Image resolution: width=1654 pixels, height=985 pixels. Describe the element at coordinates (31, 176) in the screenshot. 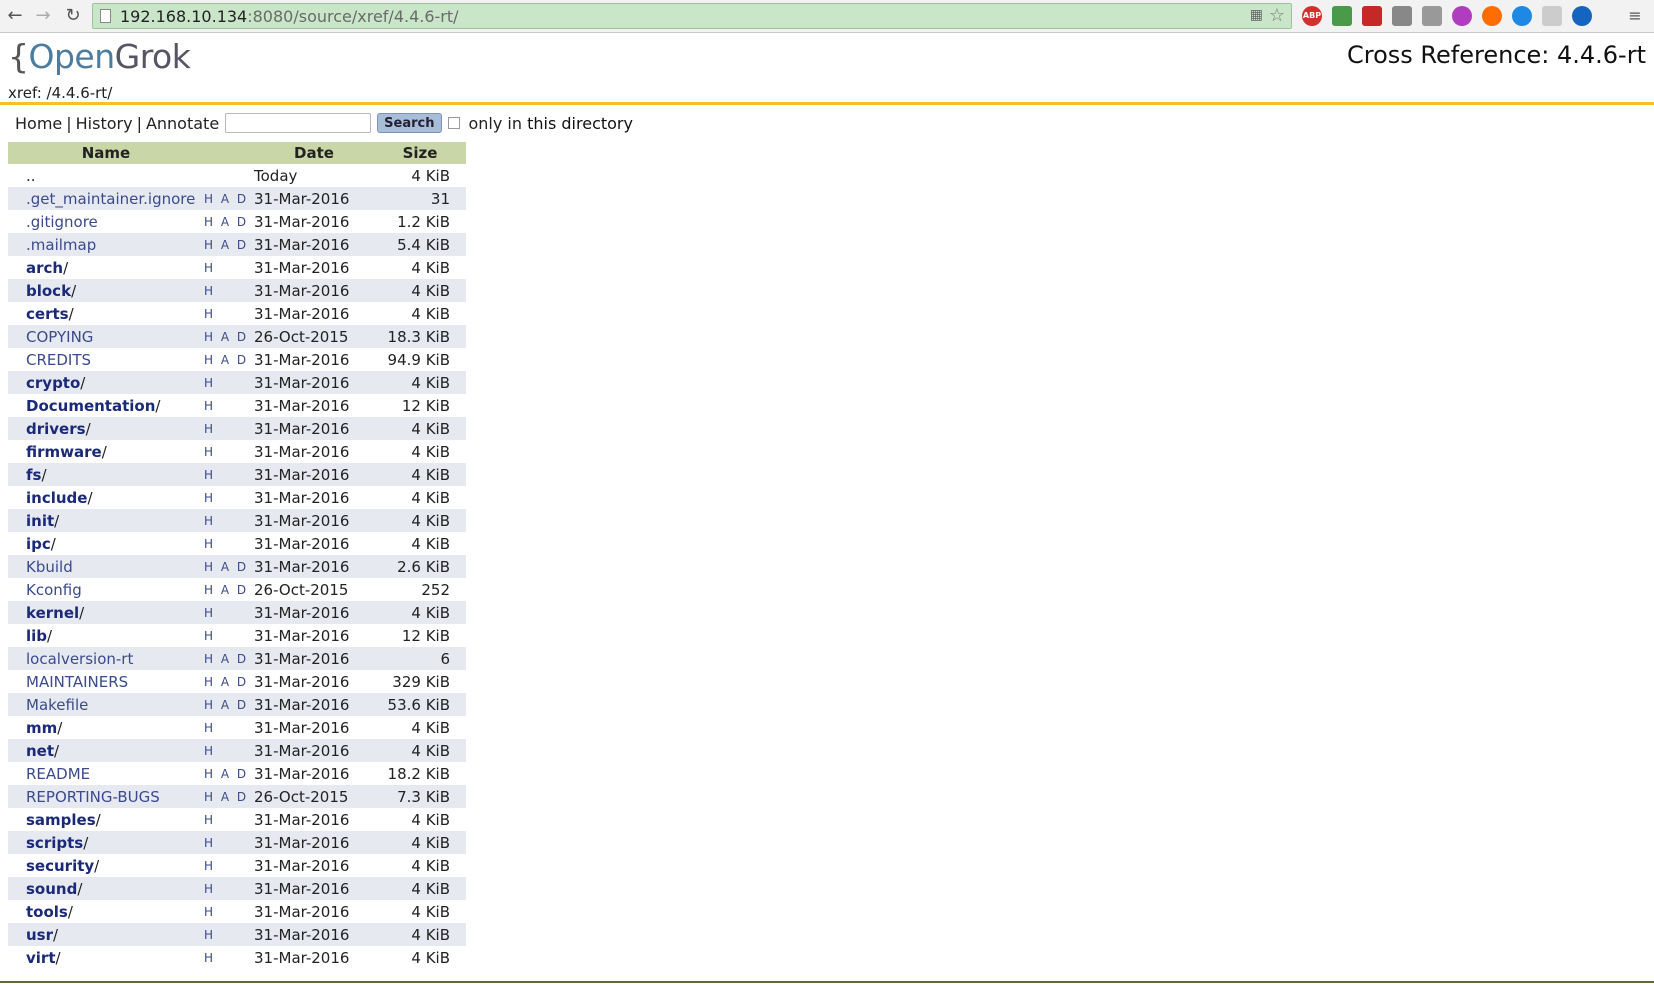

I see `parent-directory-link: ..` at that location.